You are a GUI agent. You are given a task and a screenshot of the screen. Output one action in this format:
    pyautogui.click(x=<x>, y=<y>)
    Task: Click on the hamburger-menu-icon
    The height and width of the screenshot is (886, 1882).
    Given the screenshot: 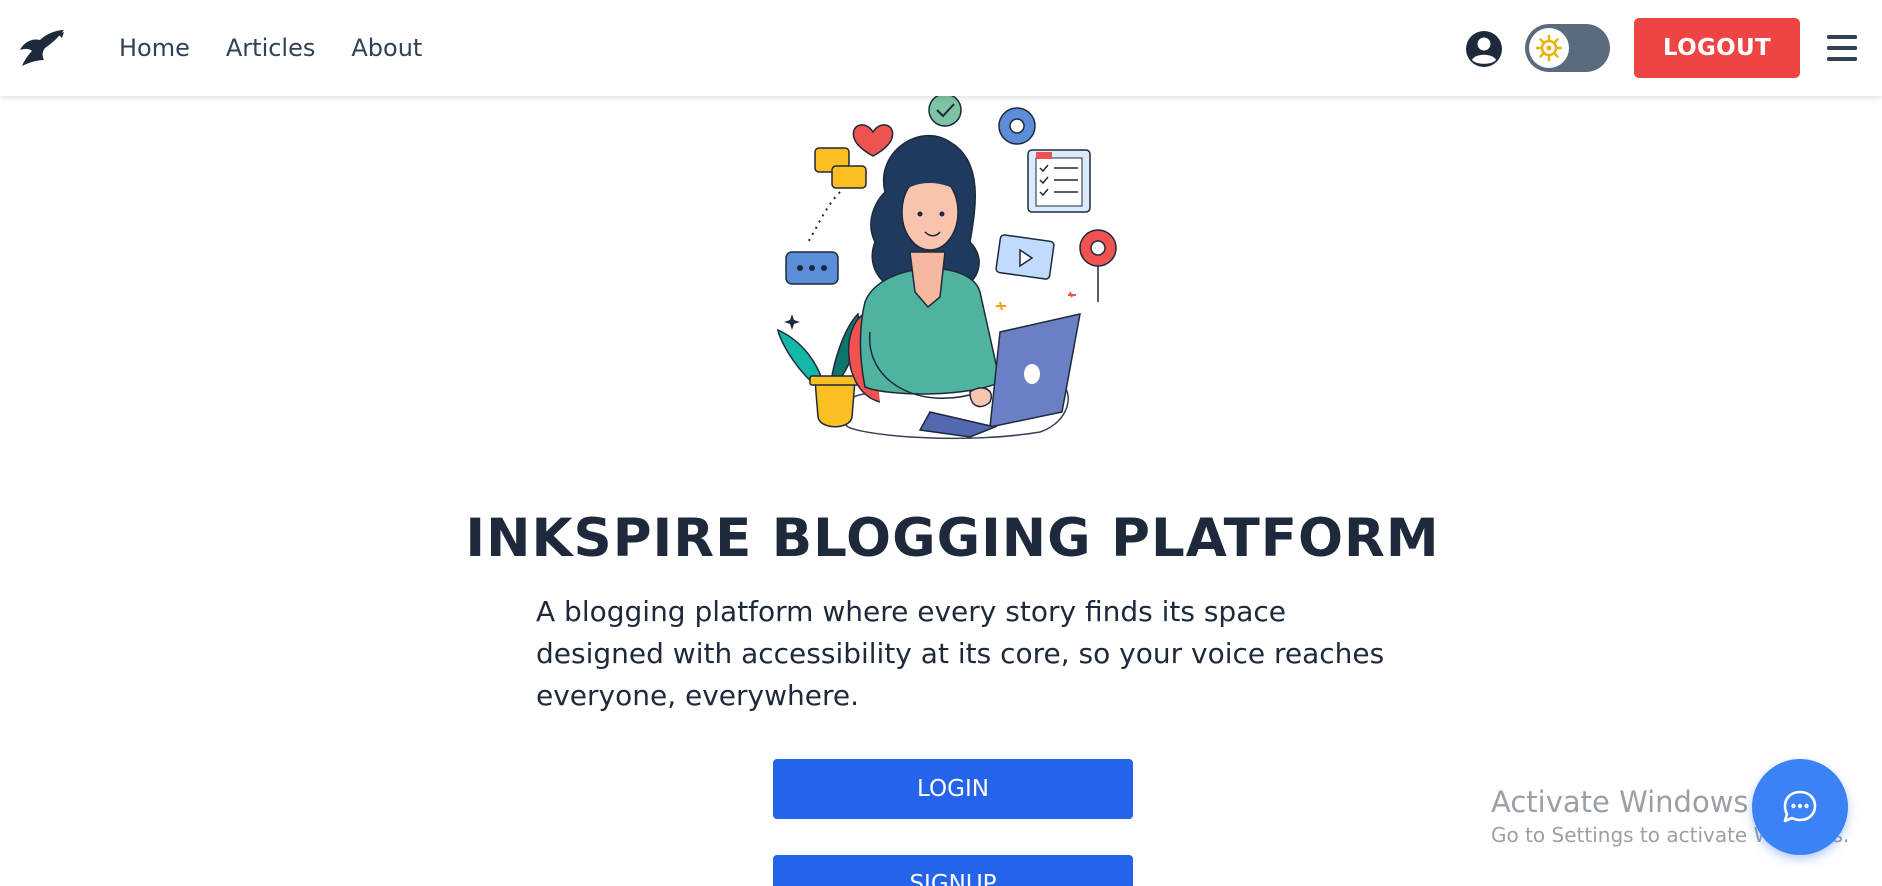 What is the action you would take?
    pyautogui.click(x=1842, y=48)
    